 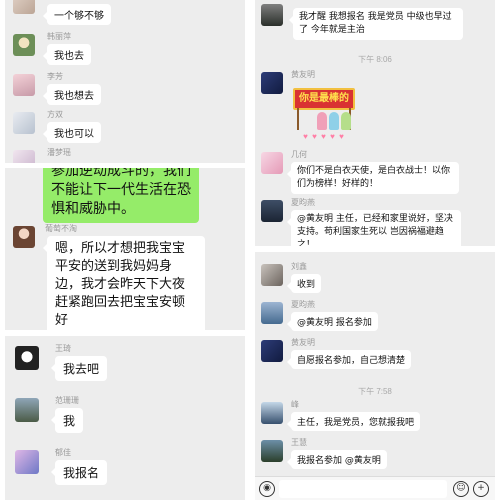 I want to click on emoji-icon: ☺, so click(x=461, y=489).